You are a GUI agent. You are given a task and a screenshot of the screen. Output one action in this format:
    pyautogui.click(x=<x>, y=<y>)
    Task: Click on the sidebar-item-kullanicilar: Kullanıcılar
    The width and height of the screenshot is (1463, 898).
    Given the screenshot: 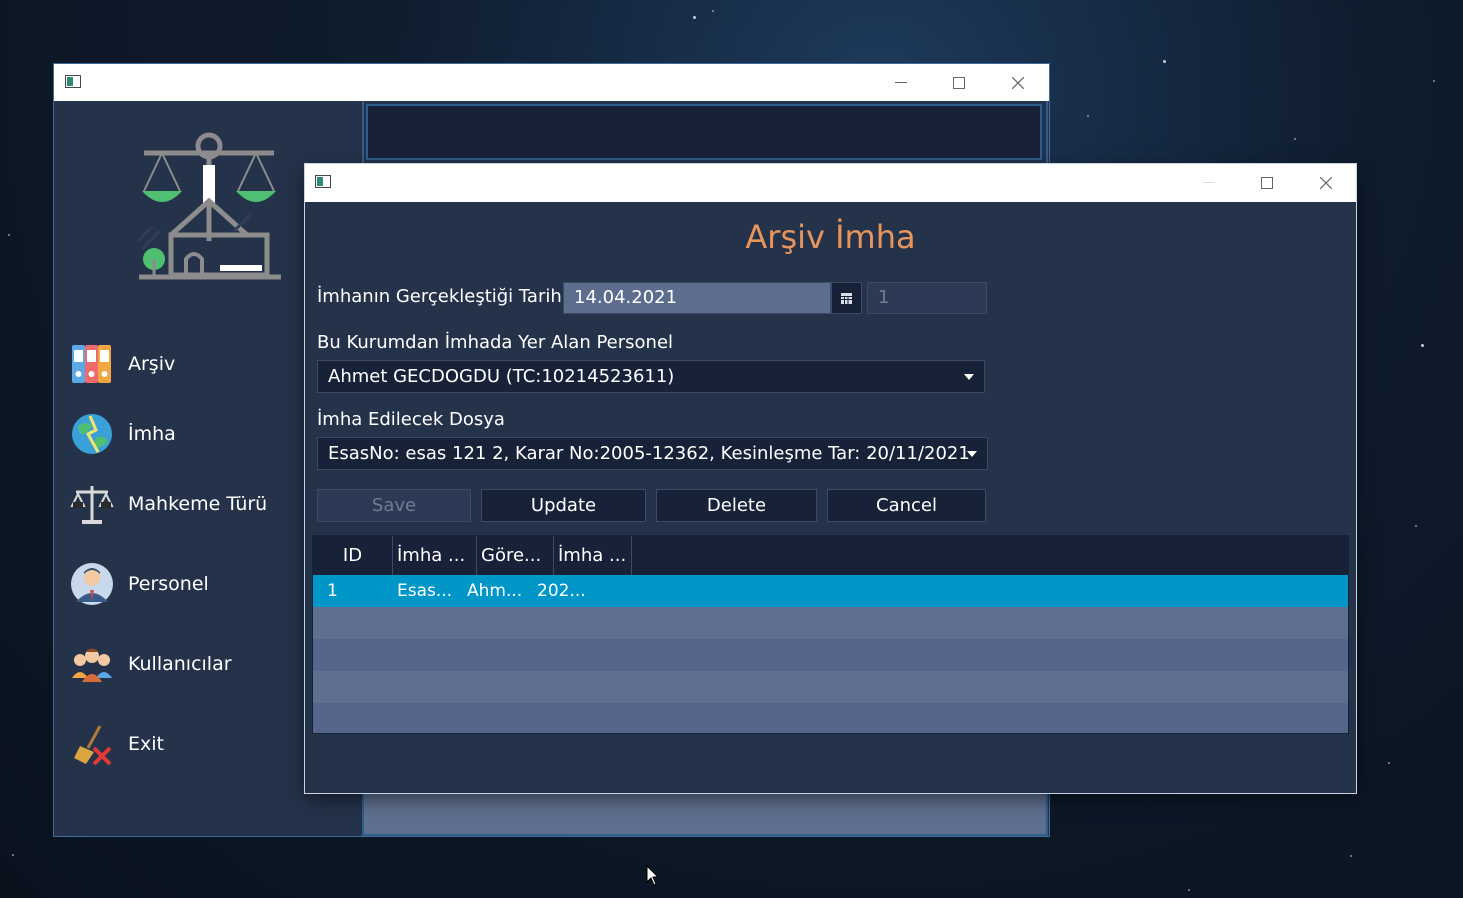 What is the action you would take?
    pyautogui.click(x=151, y=664)
    